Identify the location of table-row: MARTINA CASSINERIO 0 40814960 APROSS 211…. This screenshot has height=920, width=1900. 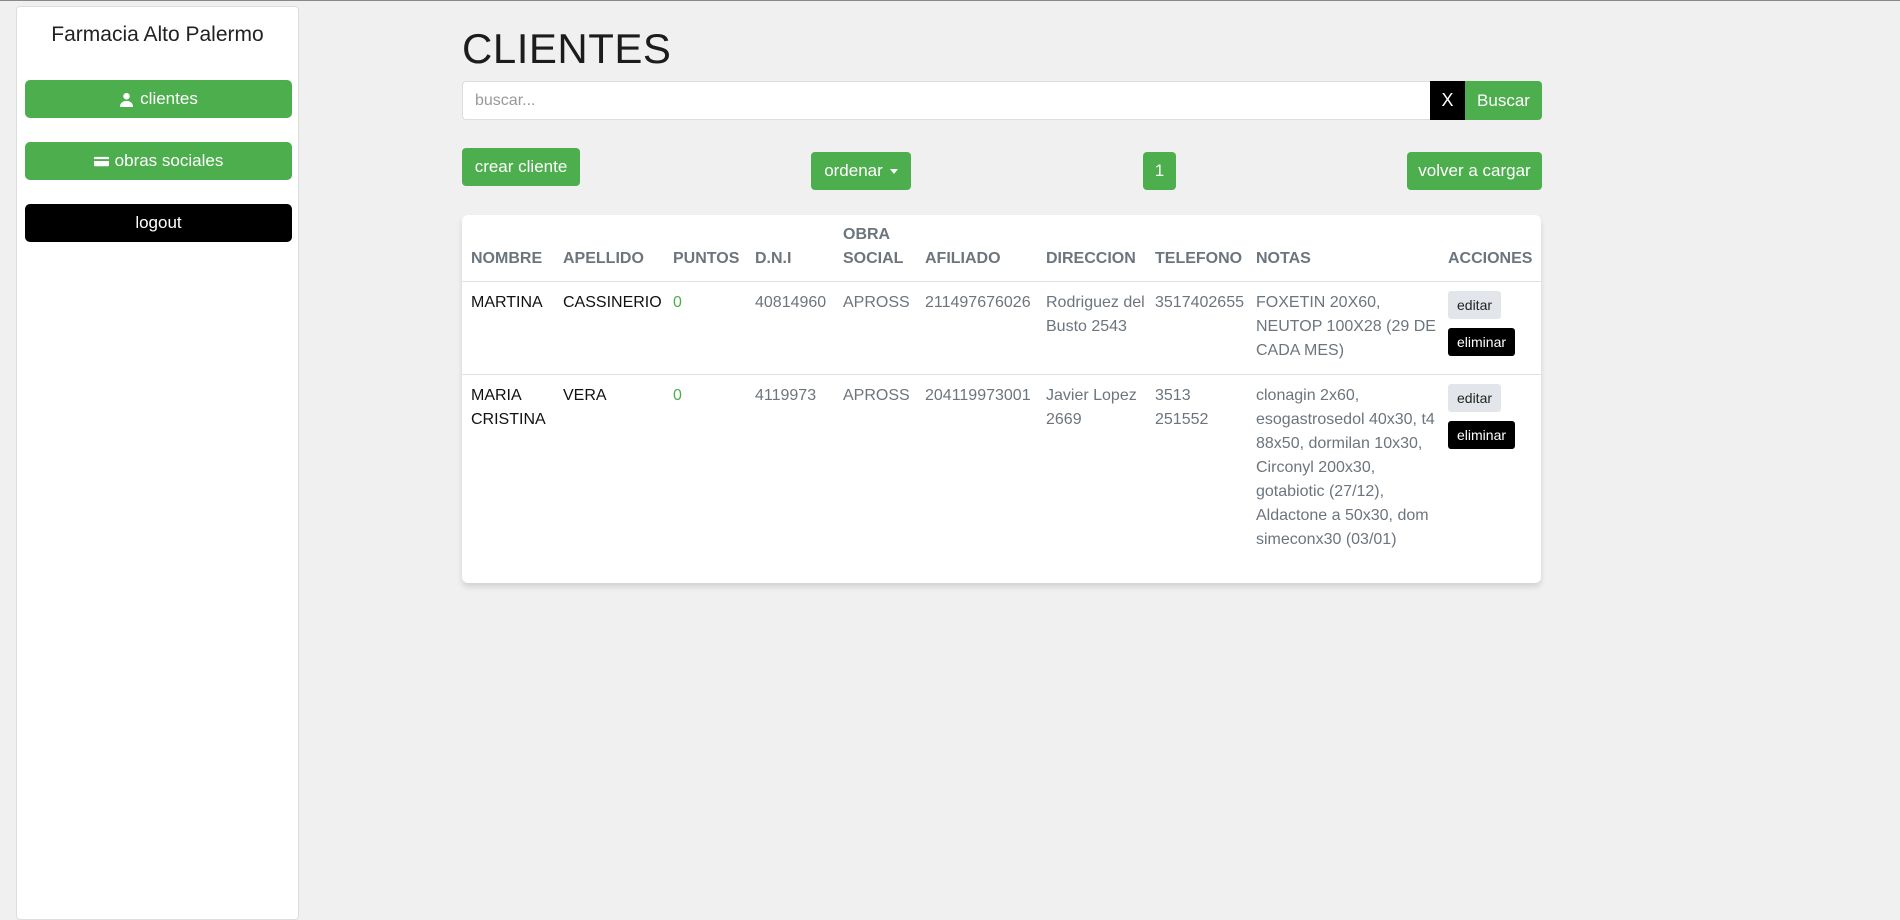
(1001, 328).